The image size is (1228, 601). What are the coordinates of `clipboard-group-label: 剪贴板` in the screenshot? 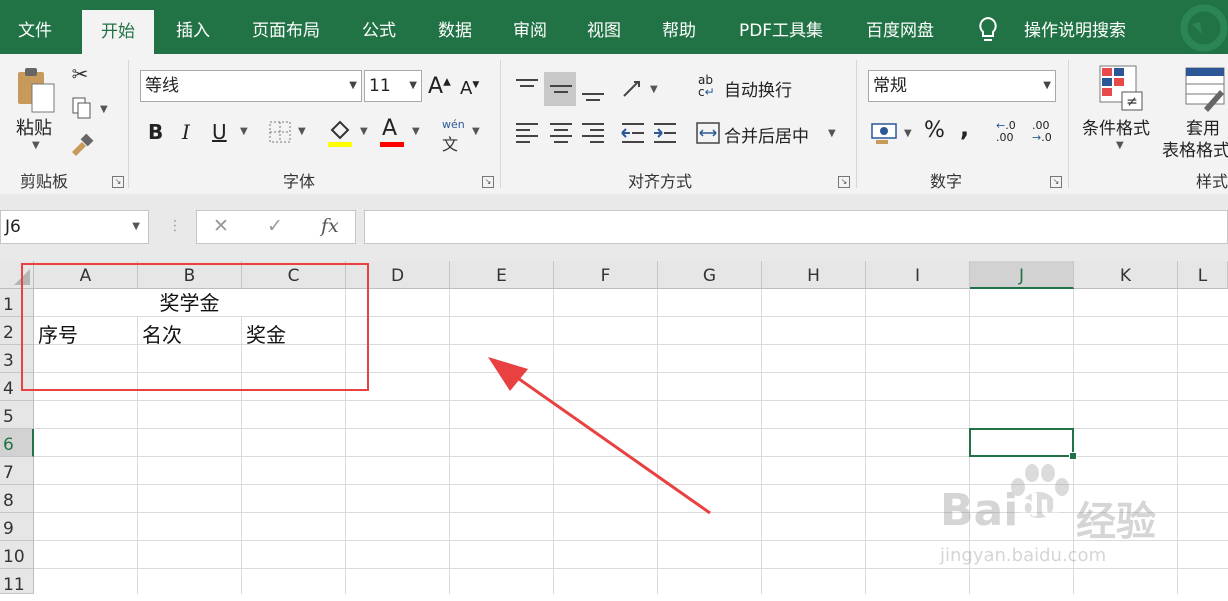 It's located at (44, 181).